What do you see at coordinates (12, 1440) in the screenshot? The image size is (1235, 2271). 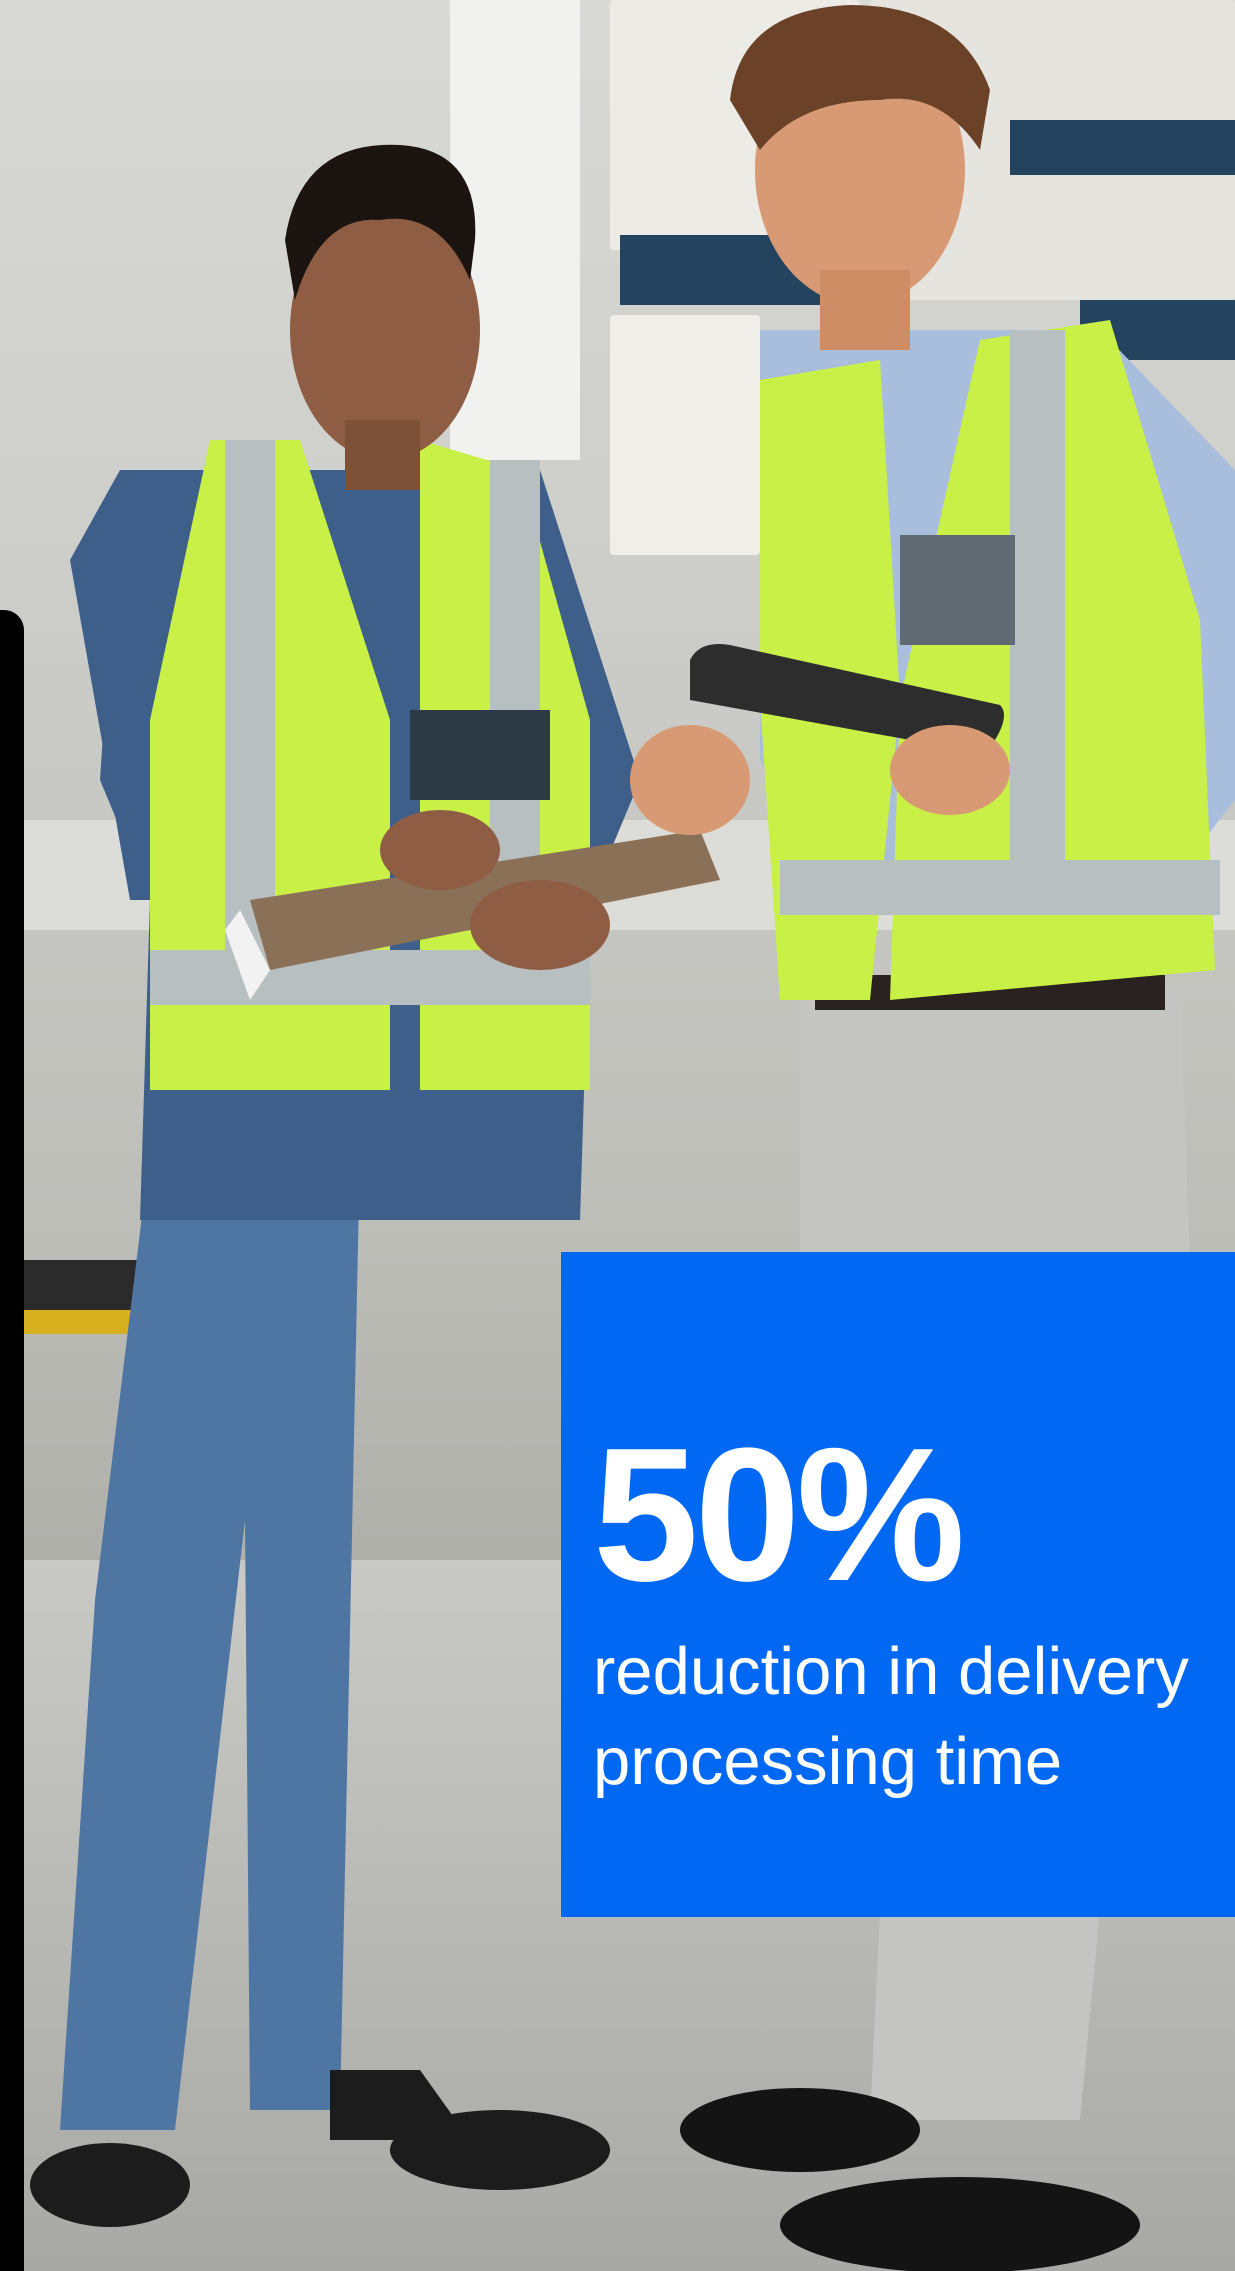 I see `left-edge-frame` at bounding box center [12, 1440].